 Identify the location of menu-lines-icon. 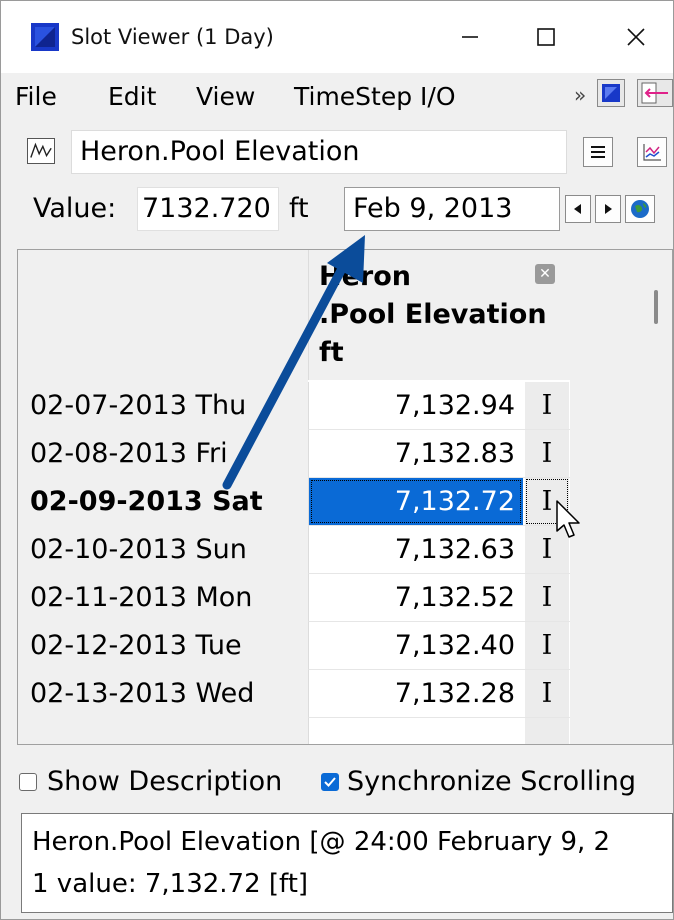
(598, 152).